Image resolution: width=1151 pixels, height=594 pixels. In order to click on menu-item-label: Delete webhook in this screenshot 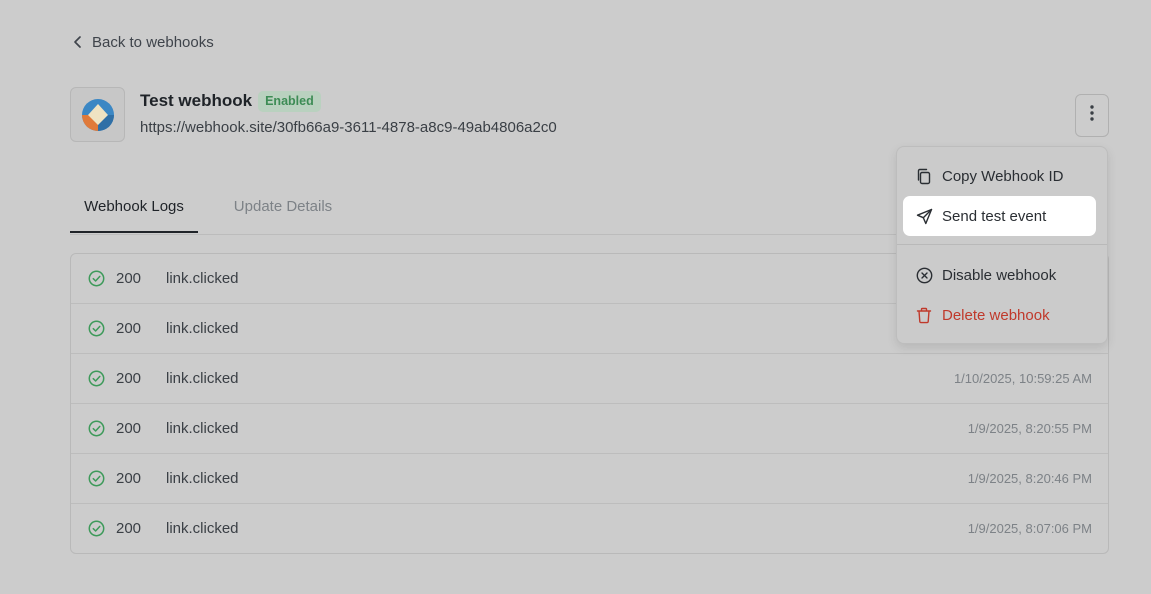, I will do `click(996, 315)`.